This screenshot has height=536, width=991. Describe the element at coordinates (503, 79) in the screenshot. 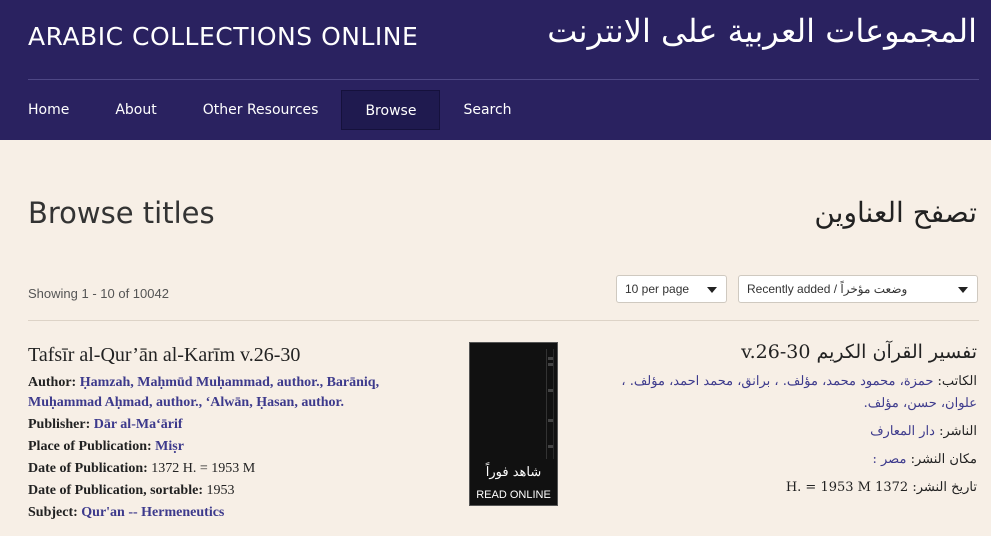

I see `header-divider` at that location.